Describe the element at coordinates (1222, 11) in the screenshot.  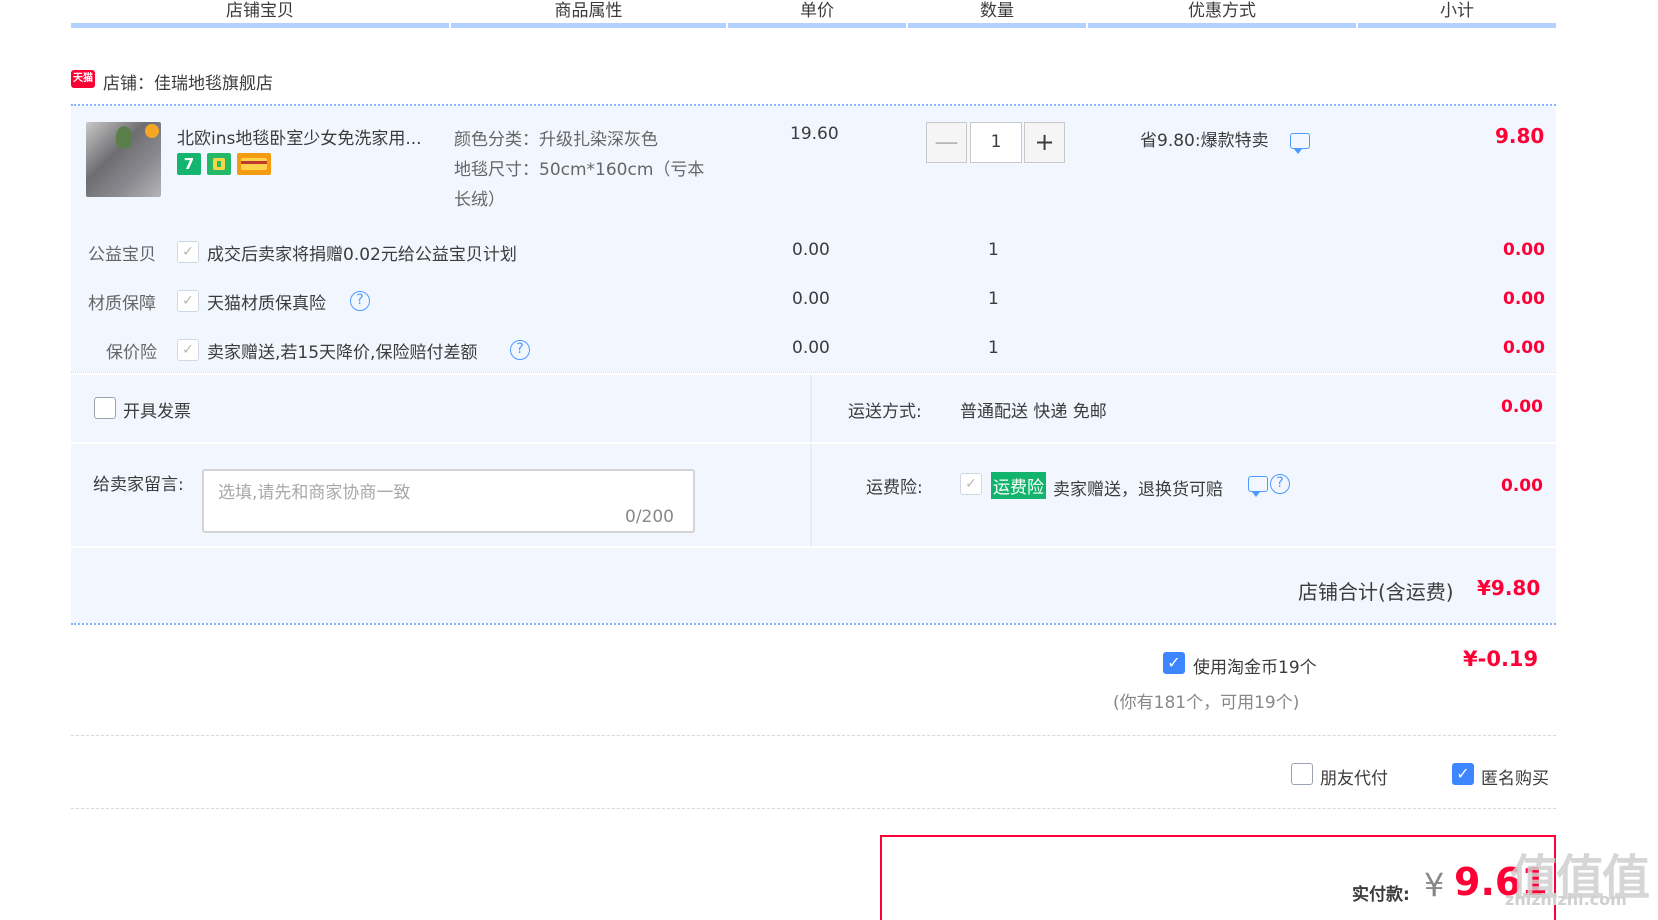
I see `column-header-discount: 优惠方式` at that location.